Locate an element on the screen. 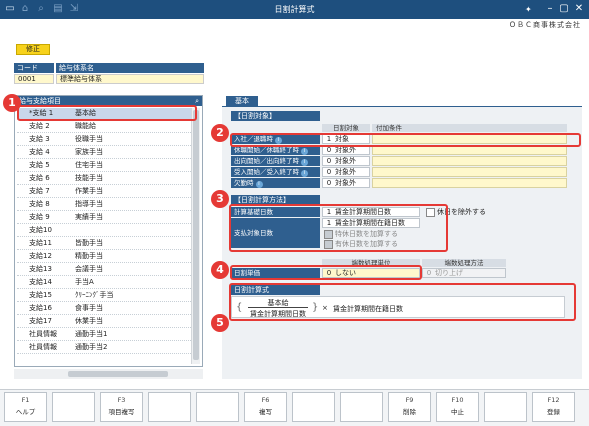  list-item: 支給 4 家族手当 is located at coordinates (104, 153).